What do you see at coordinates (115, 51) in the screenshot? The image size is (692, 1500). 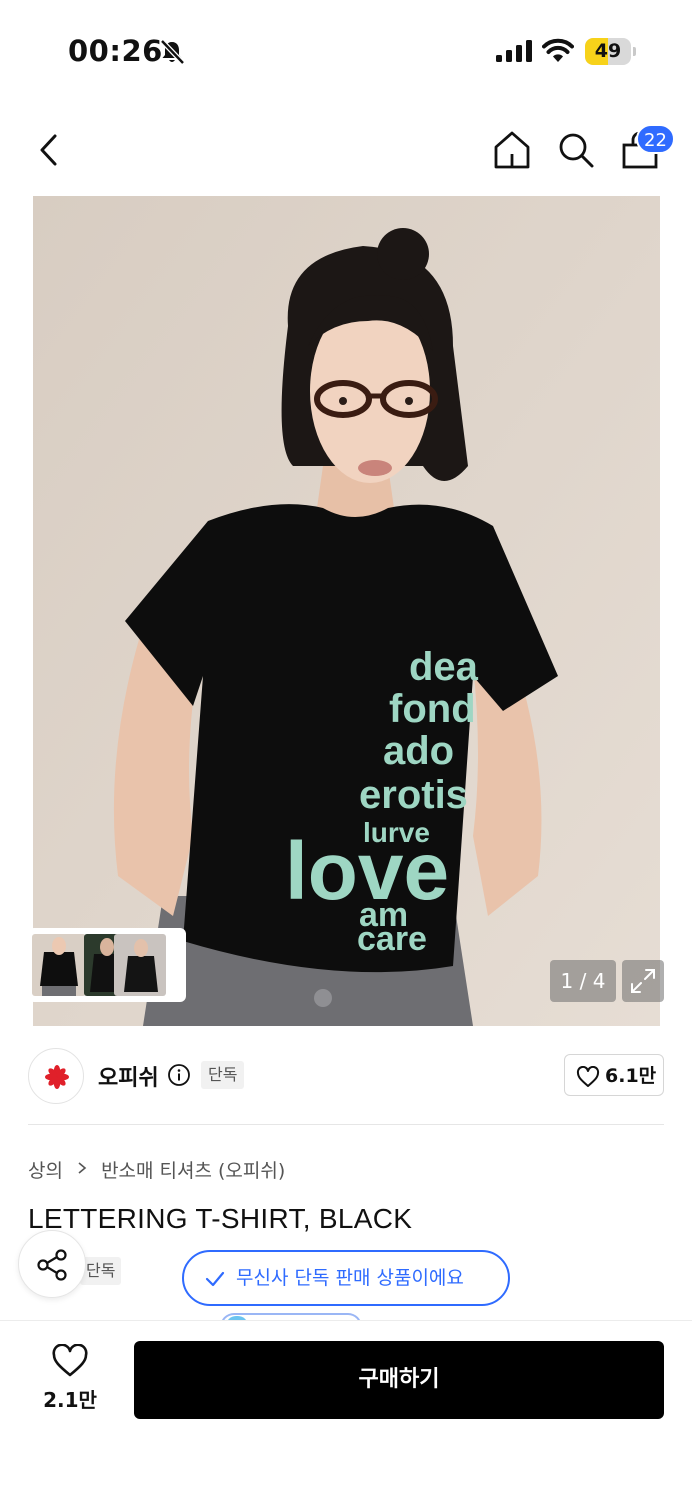 I see `status-time: 00:26` at bounding box center [115, 51].